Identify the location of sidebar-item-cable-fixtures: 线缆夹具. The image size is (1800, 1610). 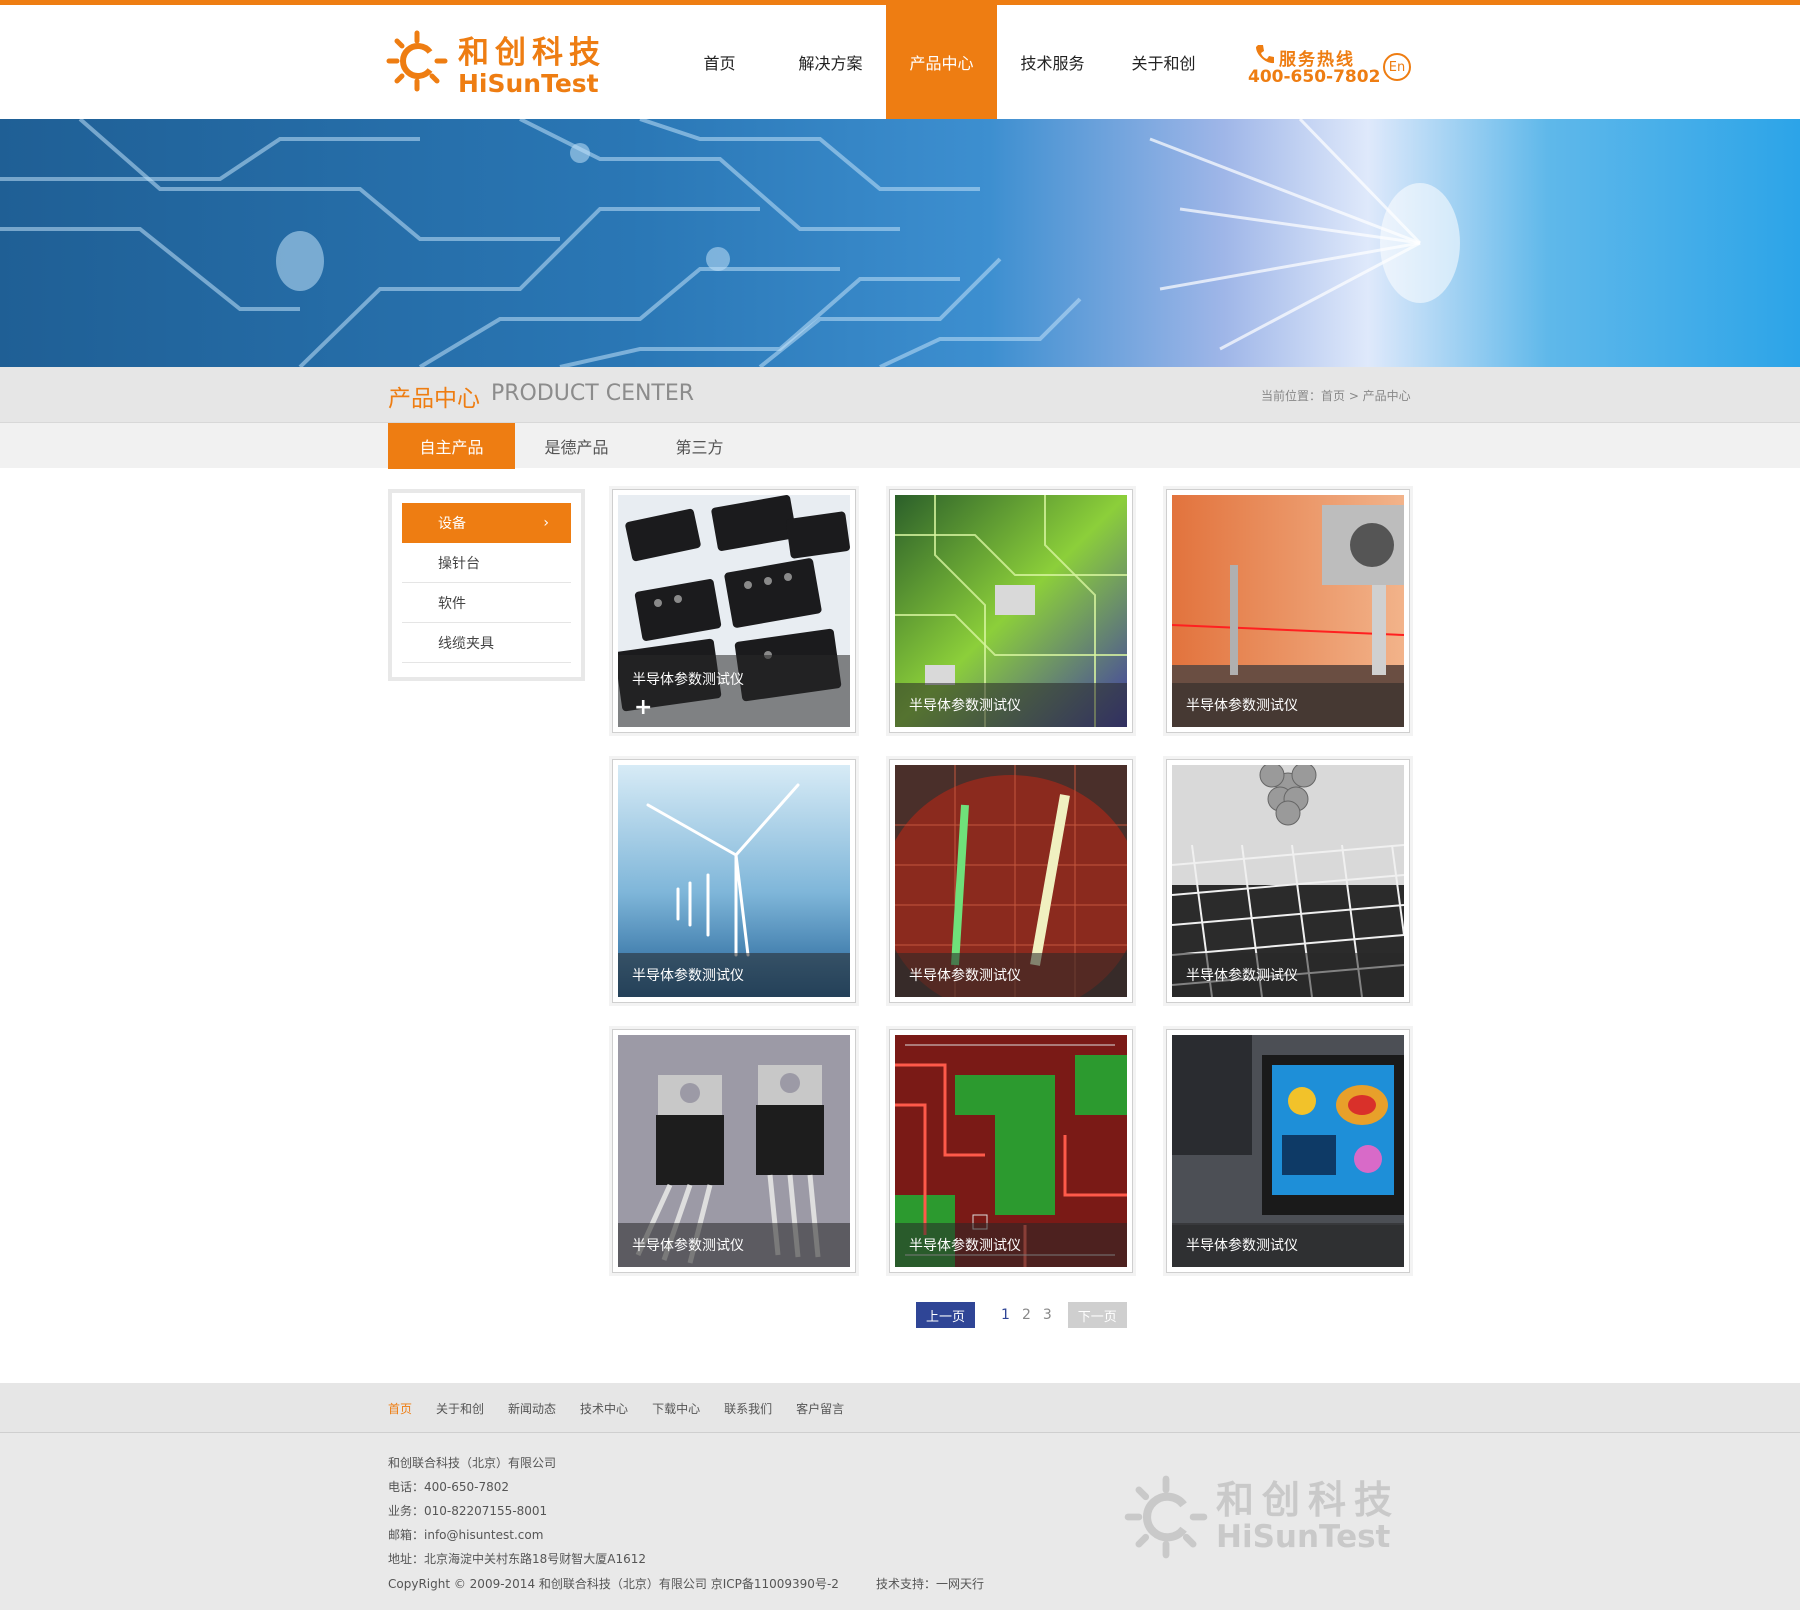
(486, 643).